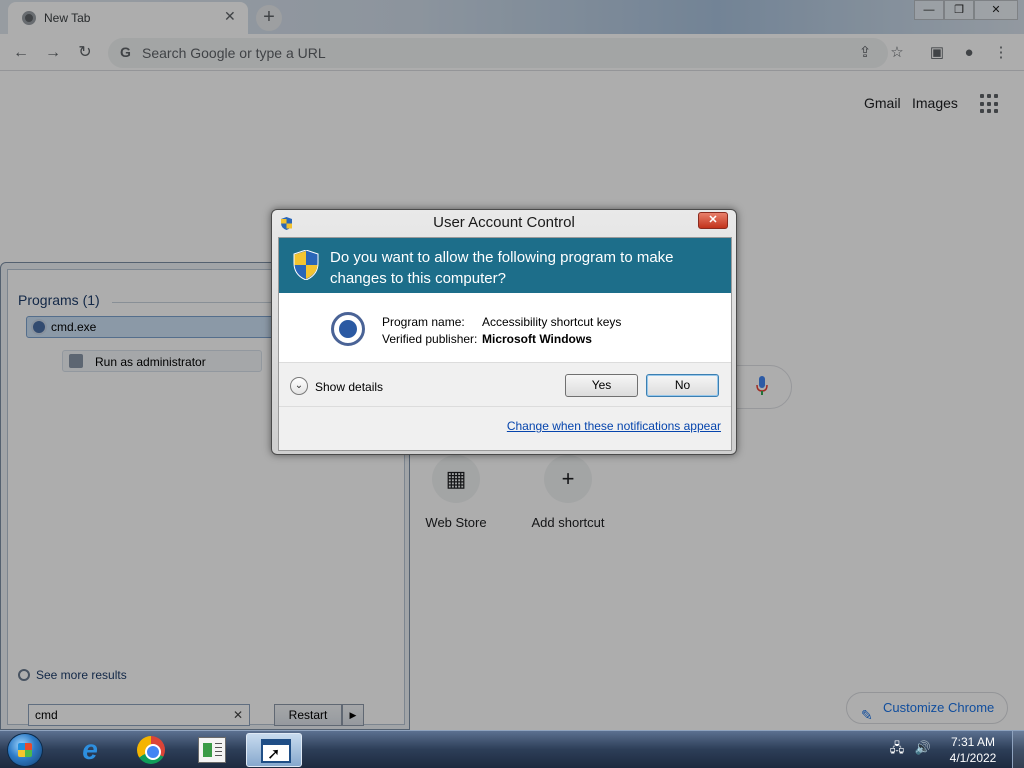 The width and height of the screenshot is (1024, 768). What do you see at coordinates (973, 742) in the screenshot?
I see `clock-time: 7:31 AM` at bounding box center [973, 742].